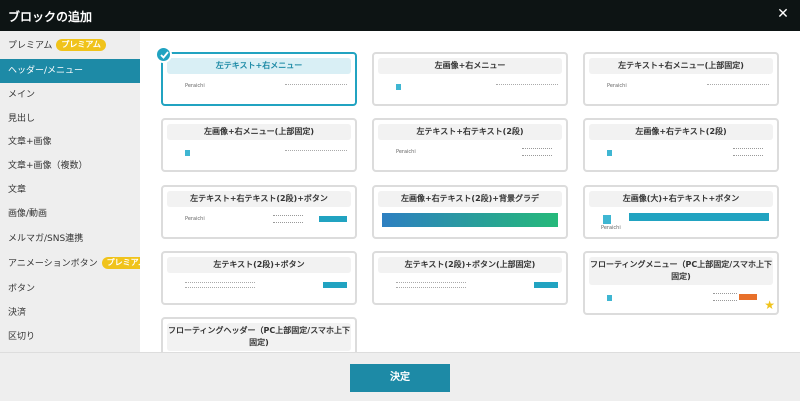 This screenshot has height=401, width=800. I want to click on block-title: フローティングメニュー（PC上部固定/スマホ上下固定), so click(681, 271).